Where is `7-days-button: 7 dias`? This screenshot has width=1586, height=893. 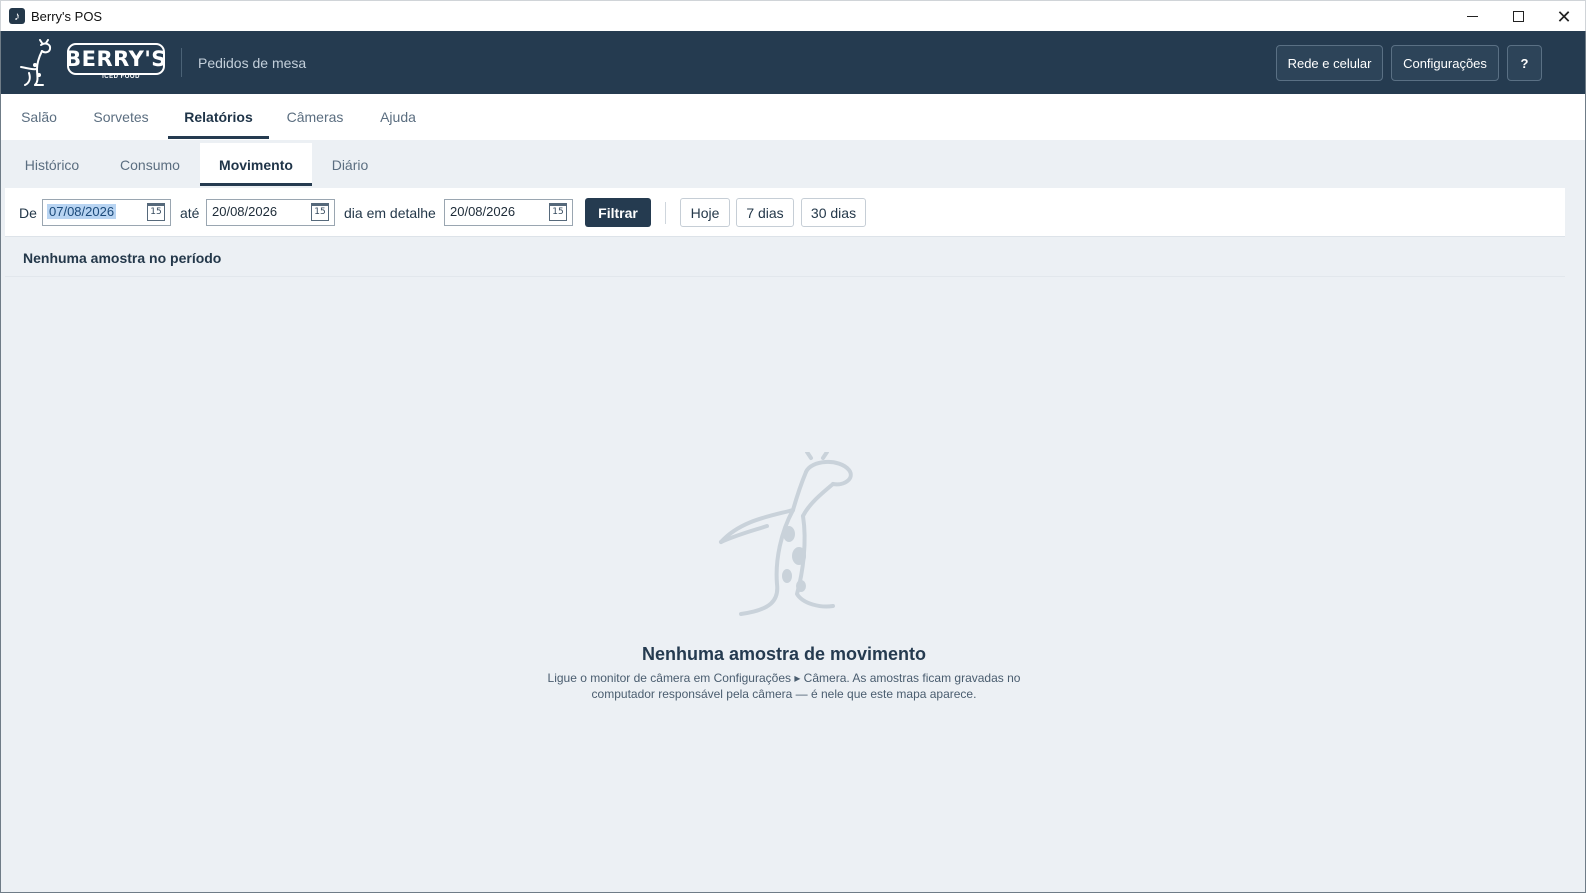
7-days-button: 7 dias is located at coordinates (765, 212).